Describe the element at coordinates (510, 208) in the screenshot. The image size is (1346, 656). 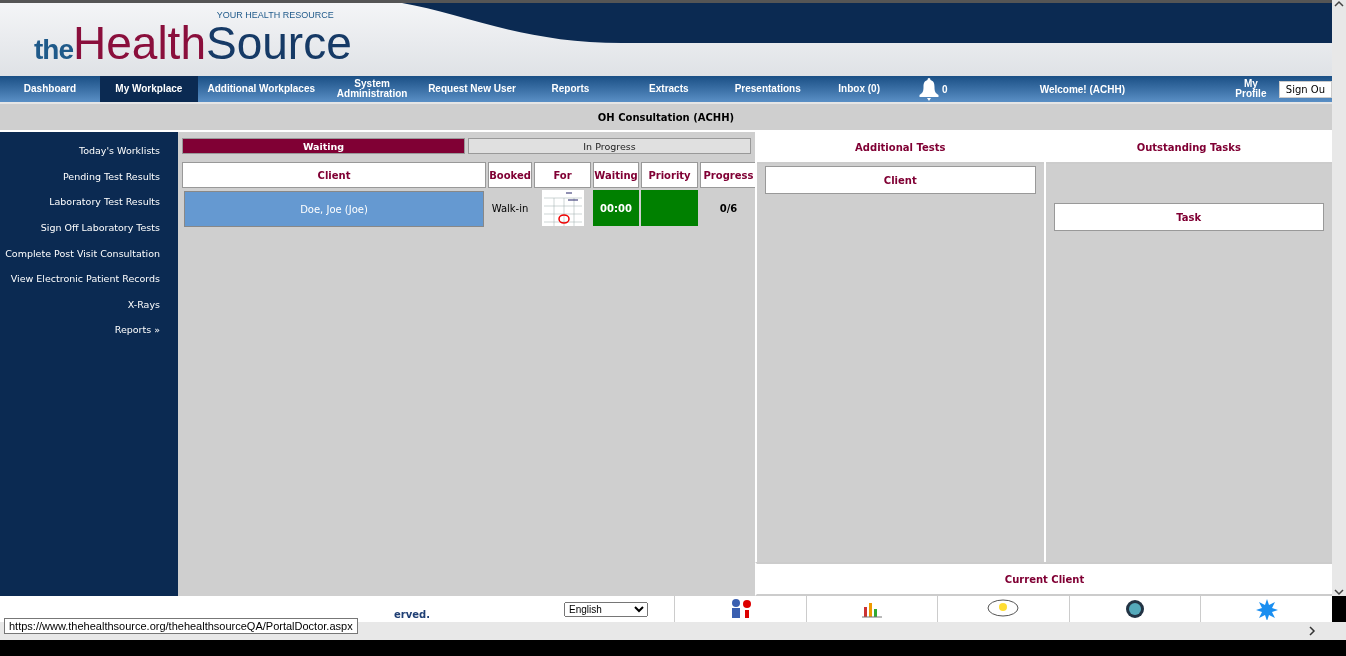
I see `table-cell-text: Walk-in` at that location.